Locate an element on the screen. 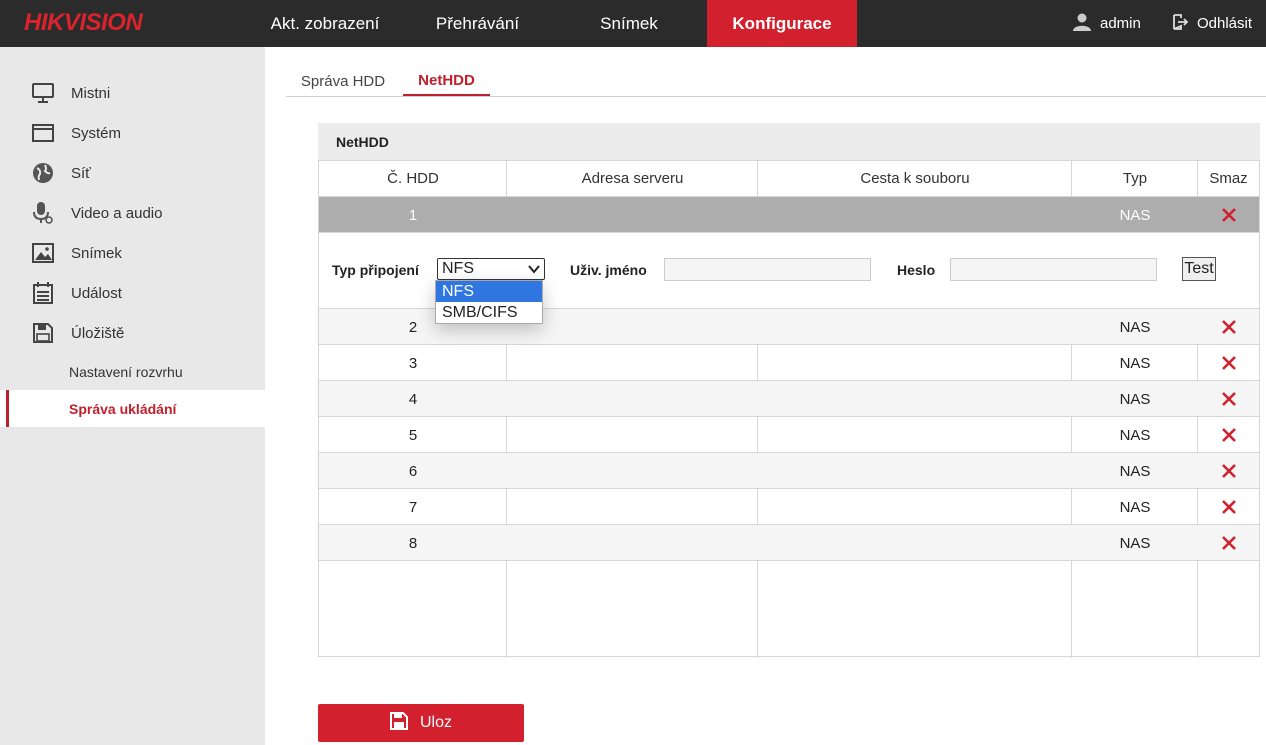 The height and width of the screenshot is (745, 1266). table-row: 5 NAS is located at coordinates (789, 435).